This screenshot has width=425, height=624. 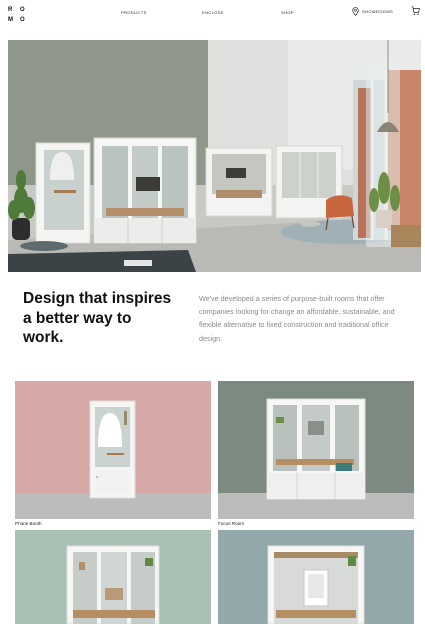 I want to click on product-card-lounge-room, so click(x=316, y=577).